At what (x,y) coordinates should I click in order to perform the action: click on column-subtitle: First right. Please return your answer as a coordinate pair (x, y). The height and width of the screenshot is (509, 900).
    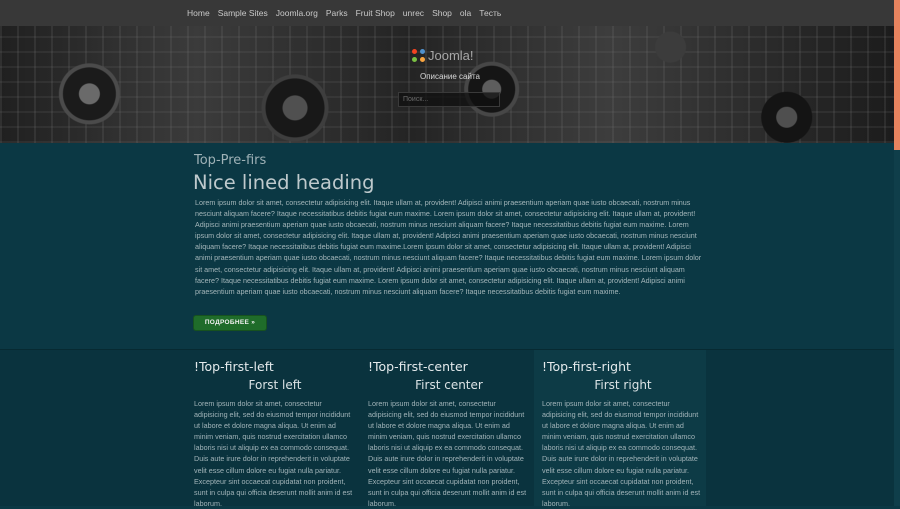
    Looking at the image, I should click on (623, 385).